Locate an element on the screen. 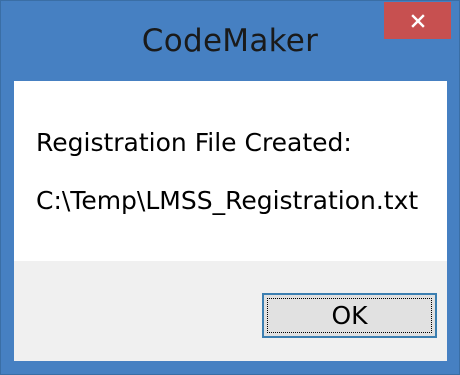  close-button is located at coordinates (417, 20).